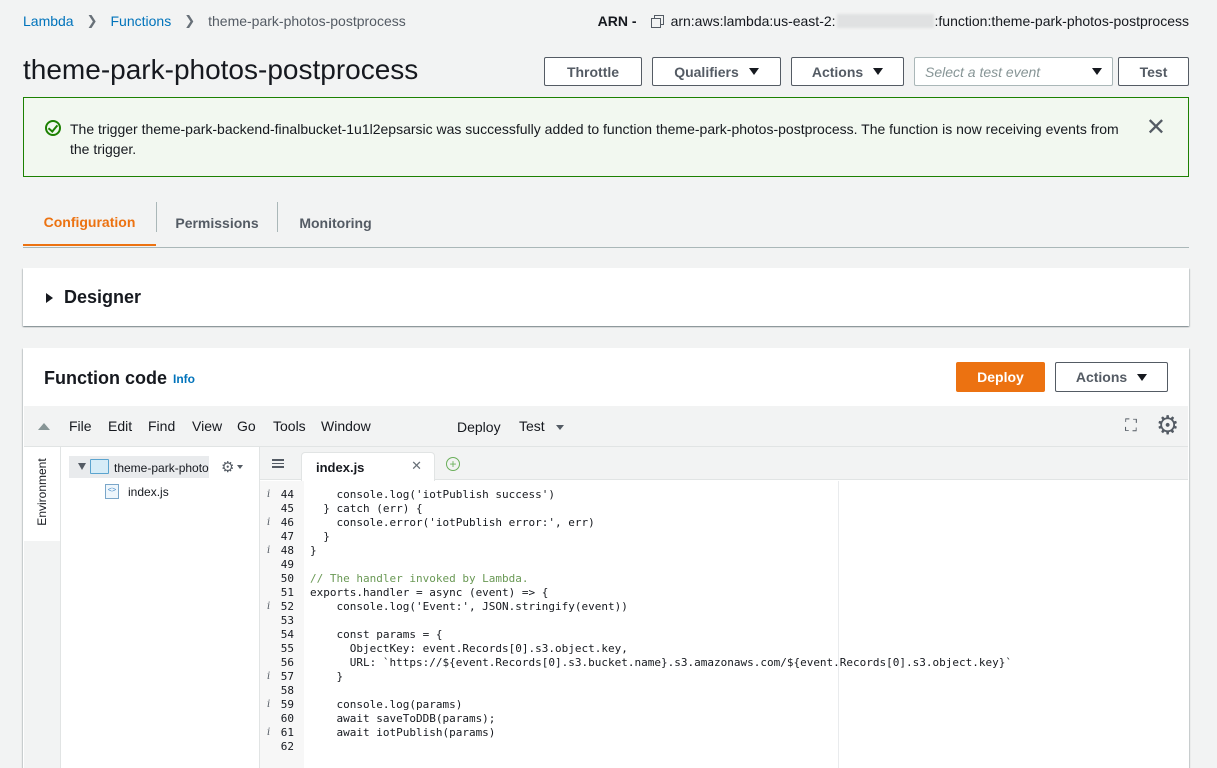 Image resolution: width=1217 pixels, height=768 pixels. Describe the element at coordinates (453, 464) in the screenshot. I see `plus-icon: +` at that location.